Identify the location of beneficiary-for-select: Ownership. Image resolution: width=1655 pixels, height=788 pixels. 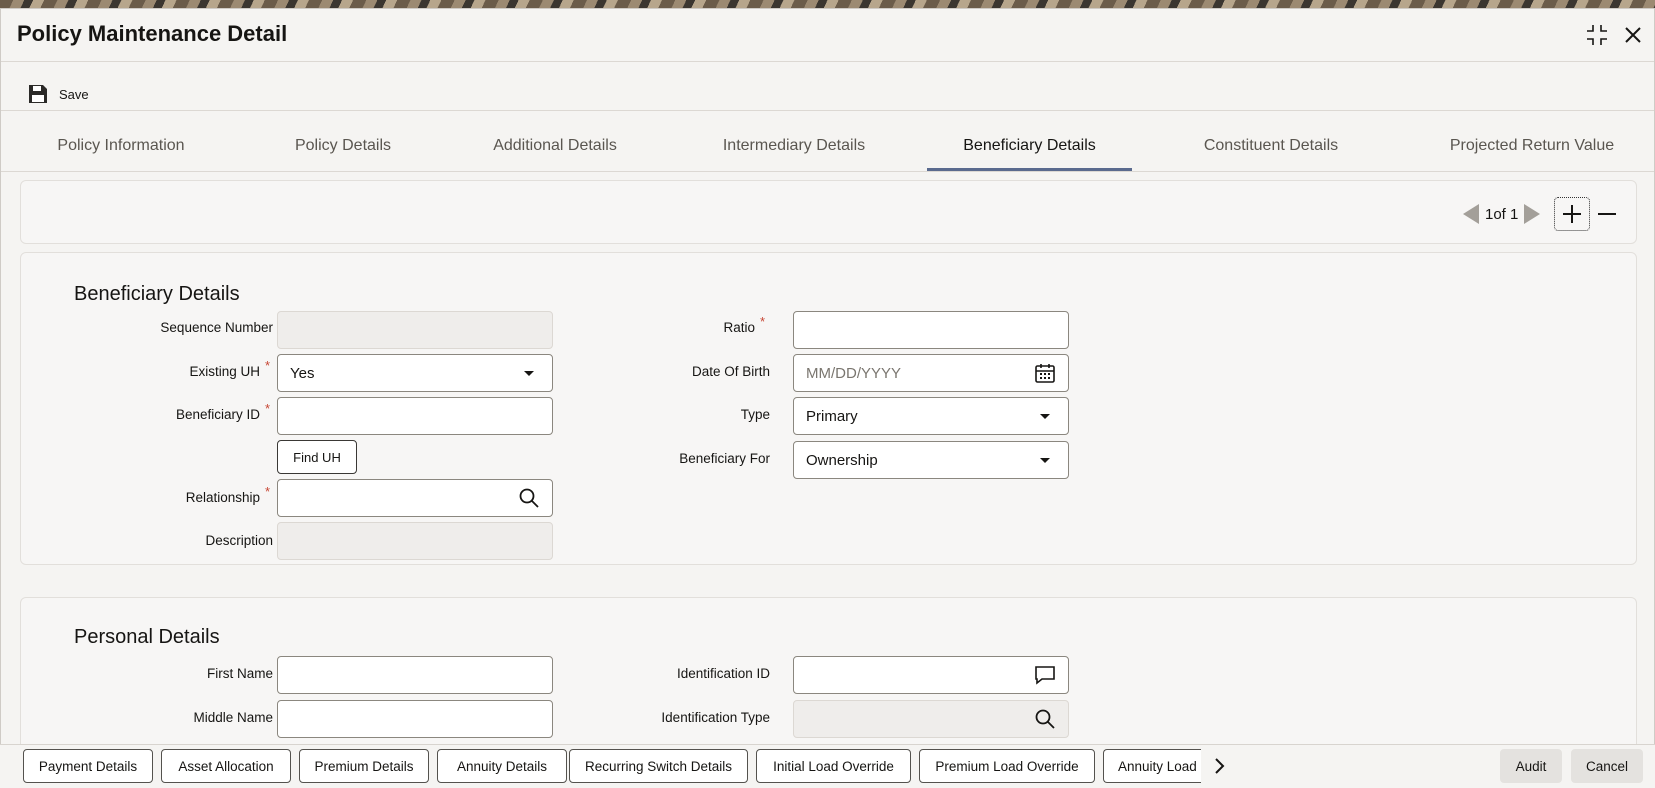
(931, 460).